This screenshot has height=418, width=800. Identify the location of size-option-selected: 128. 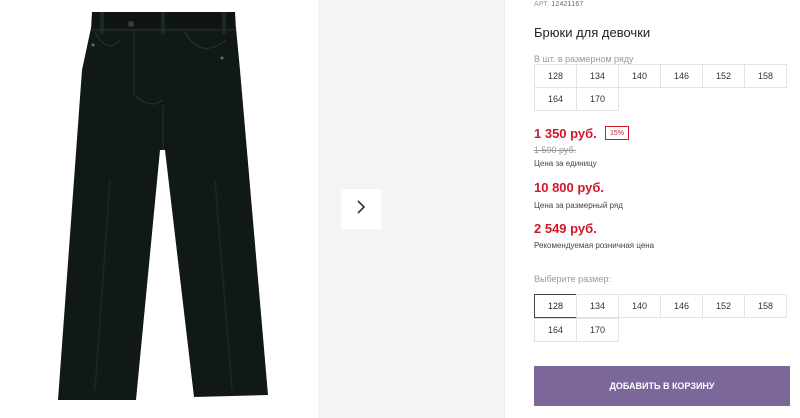
(555, 306).